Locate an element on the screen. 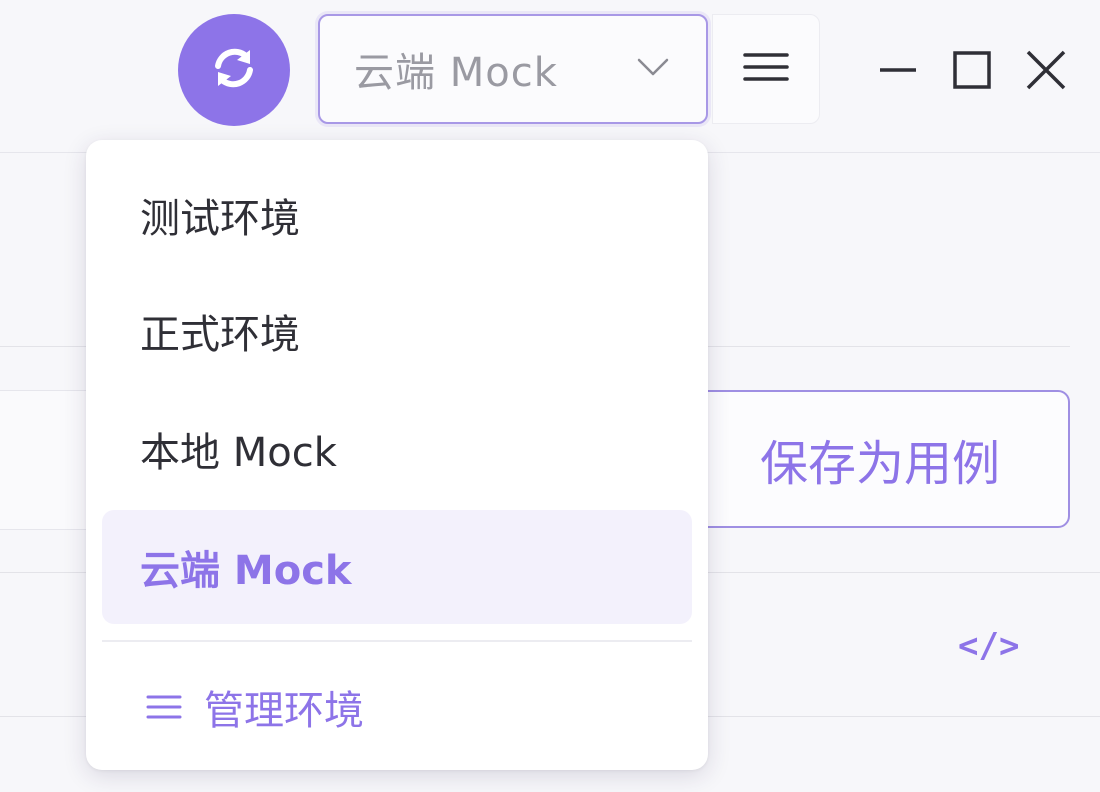  env-option-local-mock: 本地 Mock is located at coordinates (397, 449).